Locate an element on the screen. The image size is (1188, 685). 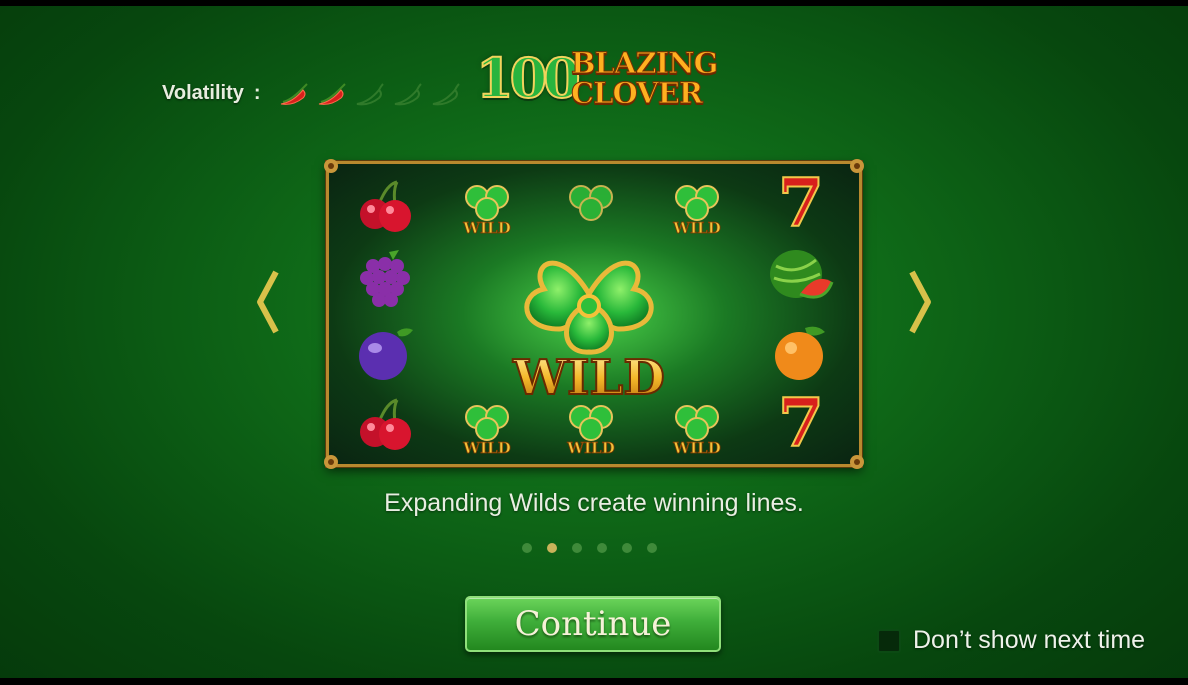
page-dot-active is located at coordinates (552, 548).